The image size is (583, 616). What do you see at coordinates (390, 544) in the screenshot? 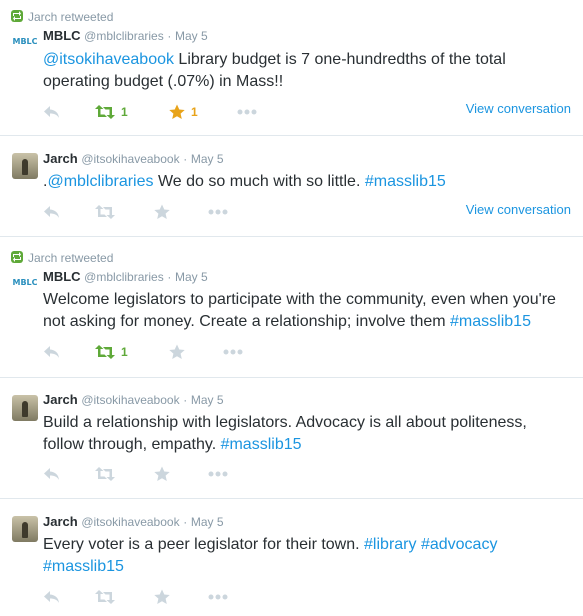
I see `hashtag-link: #library` at bounding box center [390, 544].